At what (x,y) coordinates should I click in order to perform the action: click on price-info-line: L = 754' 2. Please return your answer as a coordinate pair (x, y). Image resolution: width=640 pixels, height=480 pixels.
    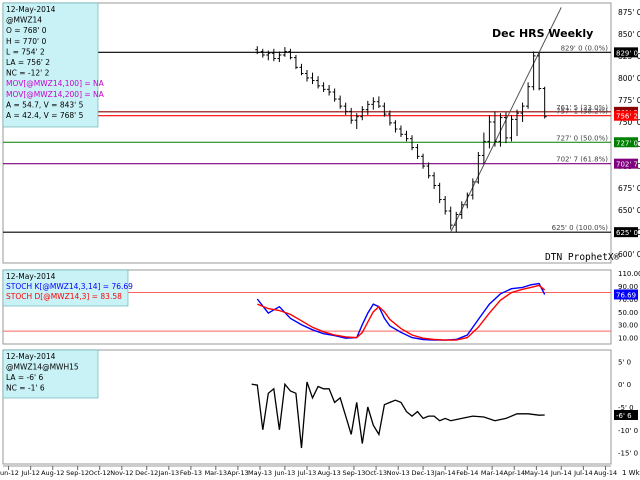
    Looking at the image, I should click on (25, 51).